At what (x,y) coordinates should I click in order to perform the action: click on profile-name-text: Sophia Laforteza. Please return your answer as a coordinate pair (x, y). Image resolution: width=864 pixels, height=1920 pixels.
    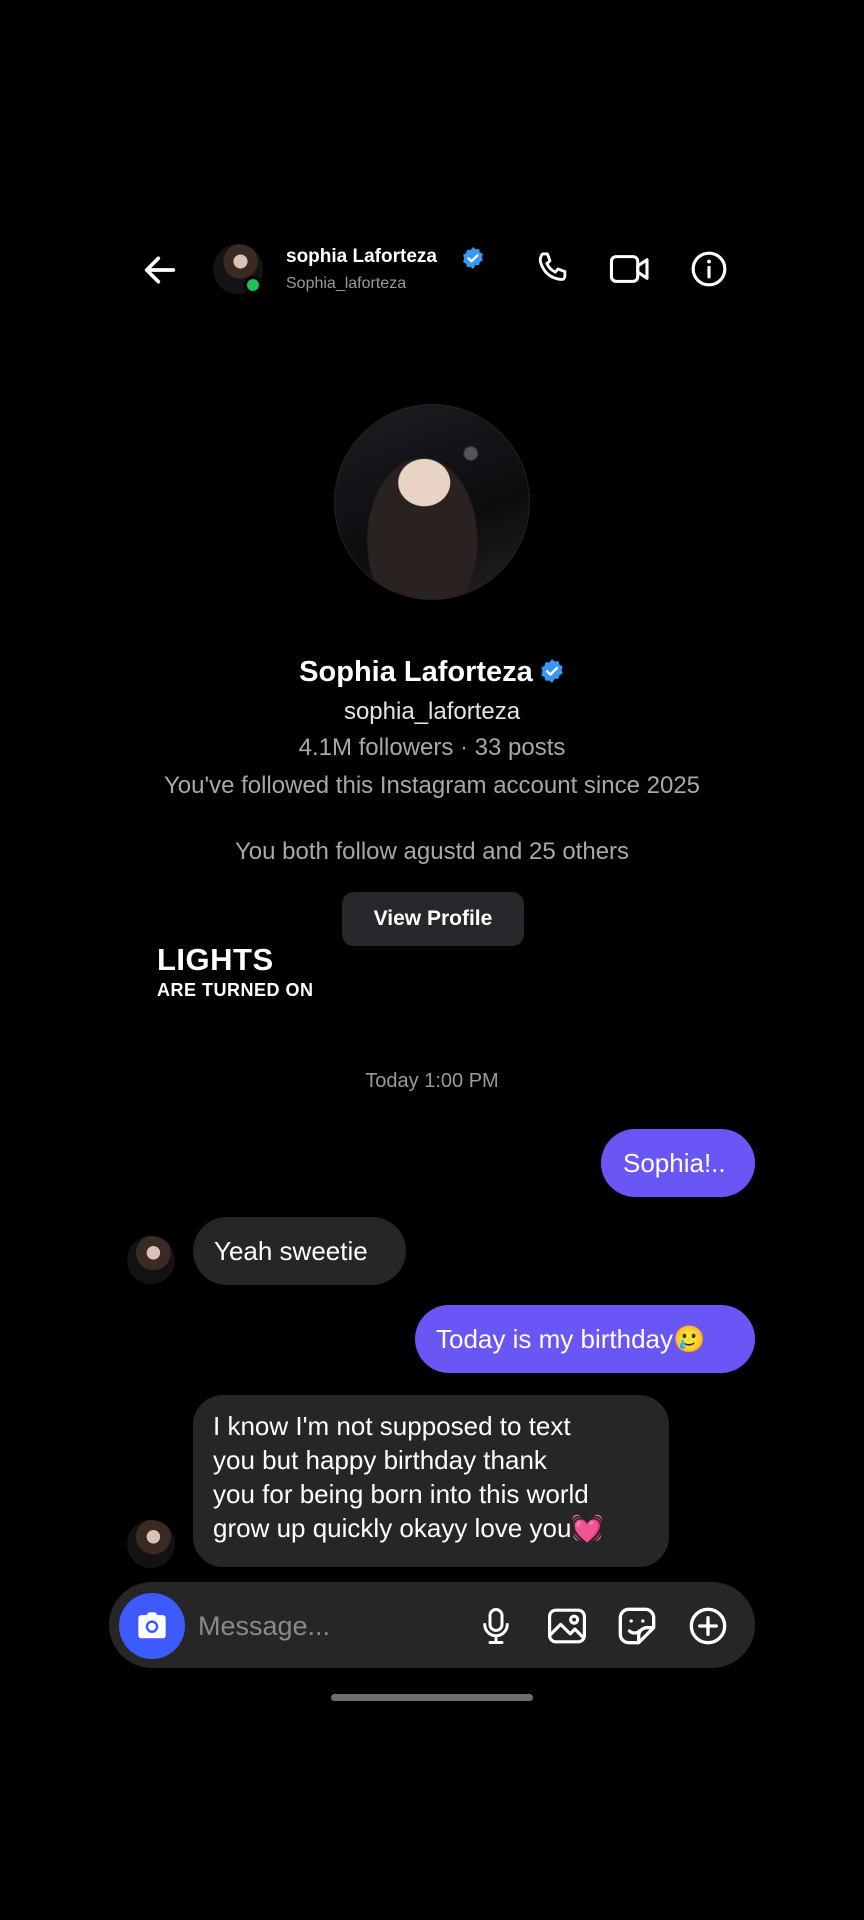
    Looking at the image, I should click on (416, 672).